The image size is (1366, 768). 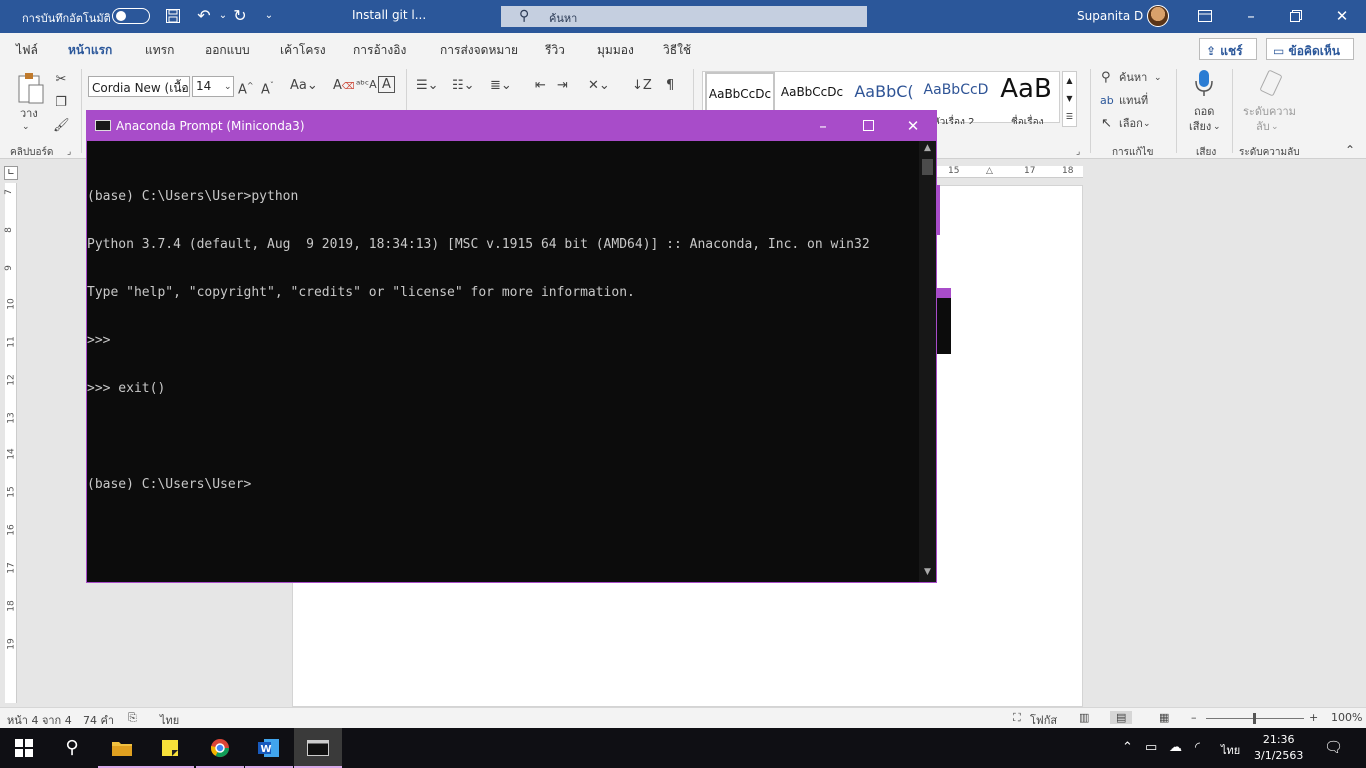 What do you see at coordinates (1254, 718) in the screenshot?
I see `zoom-slider-thumb` at bounding box center [1254, 718].